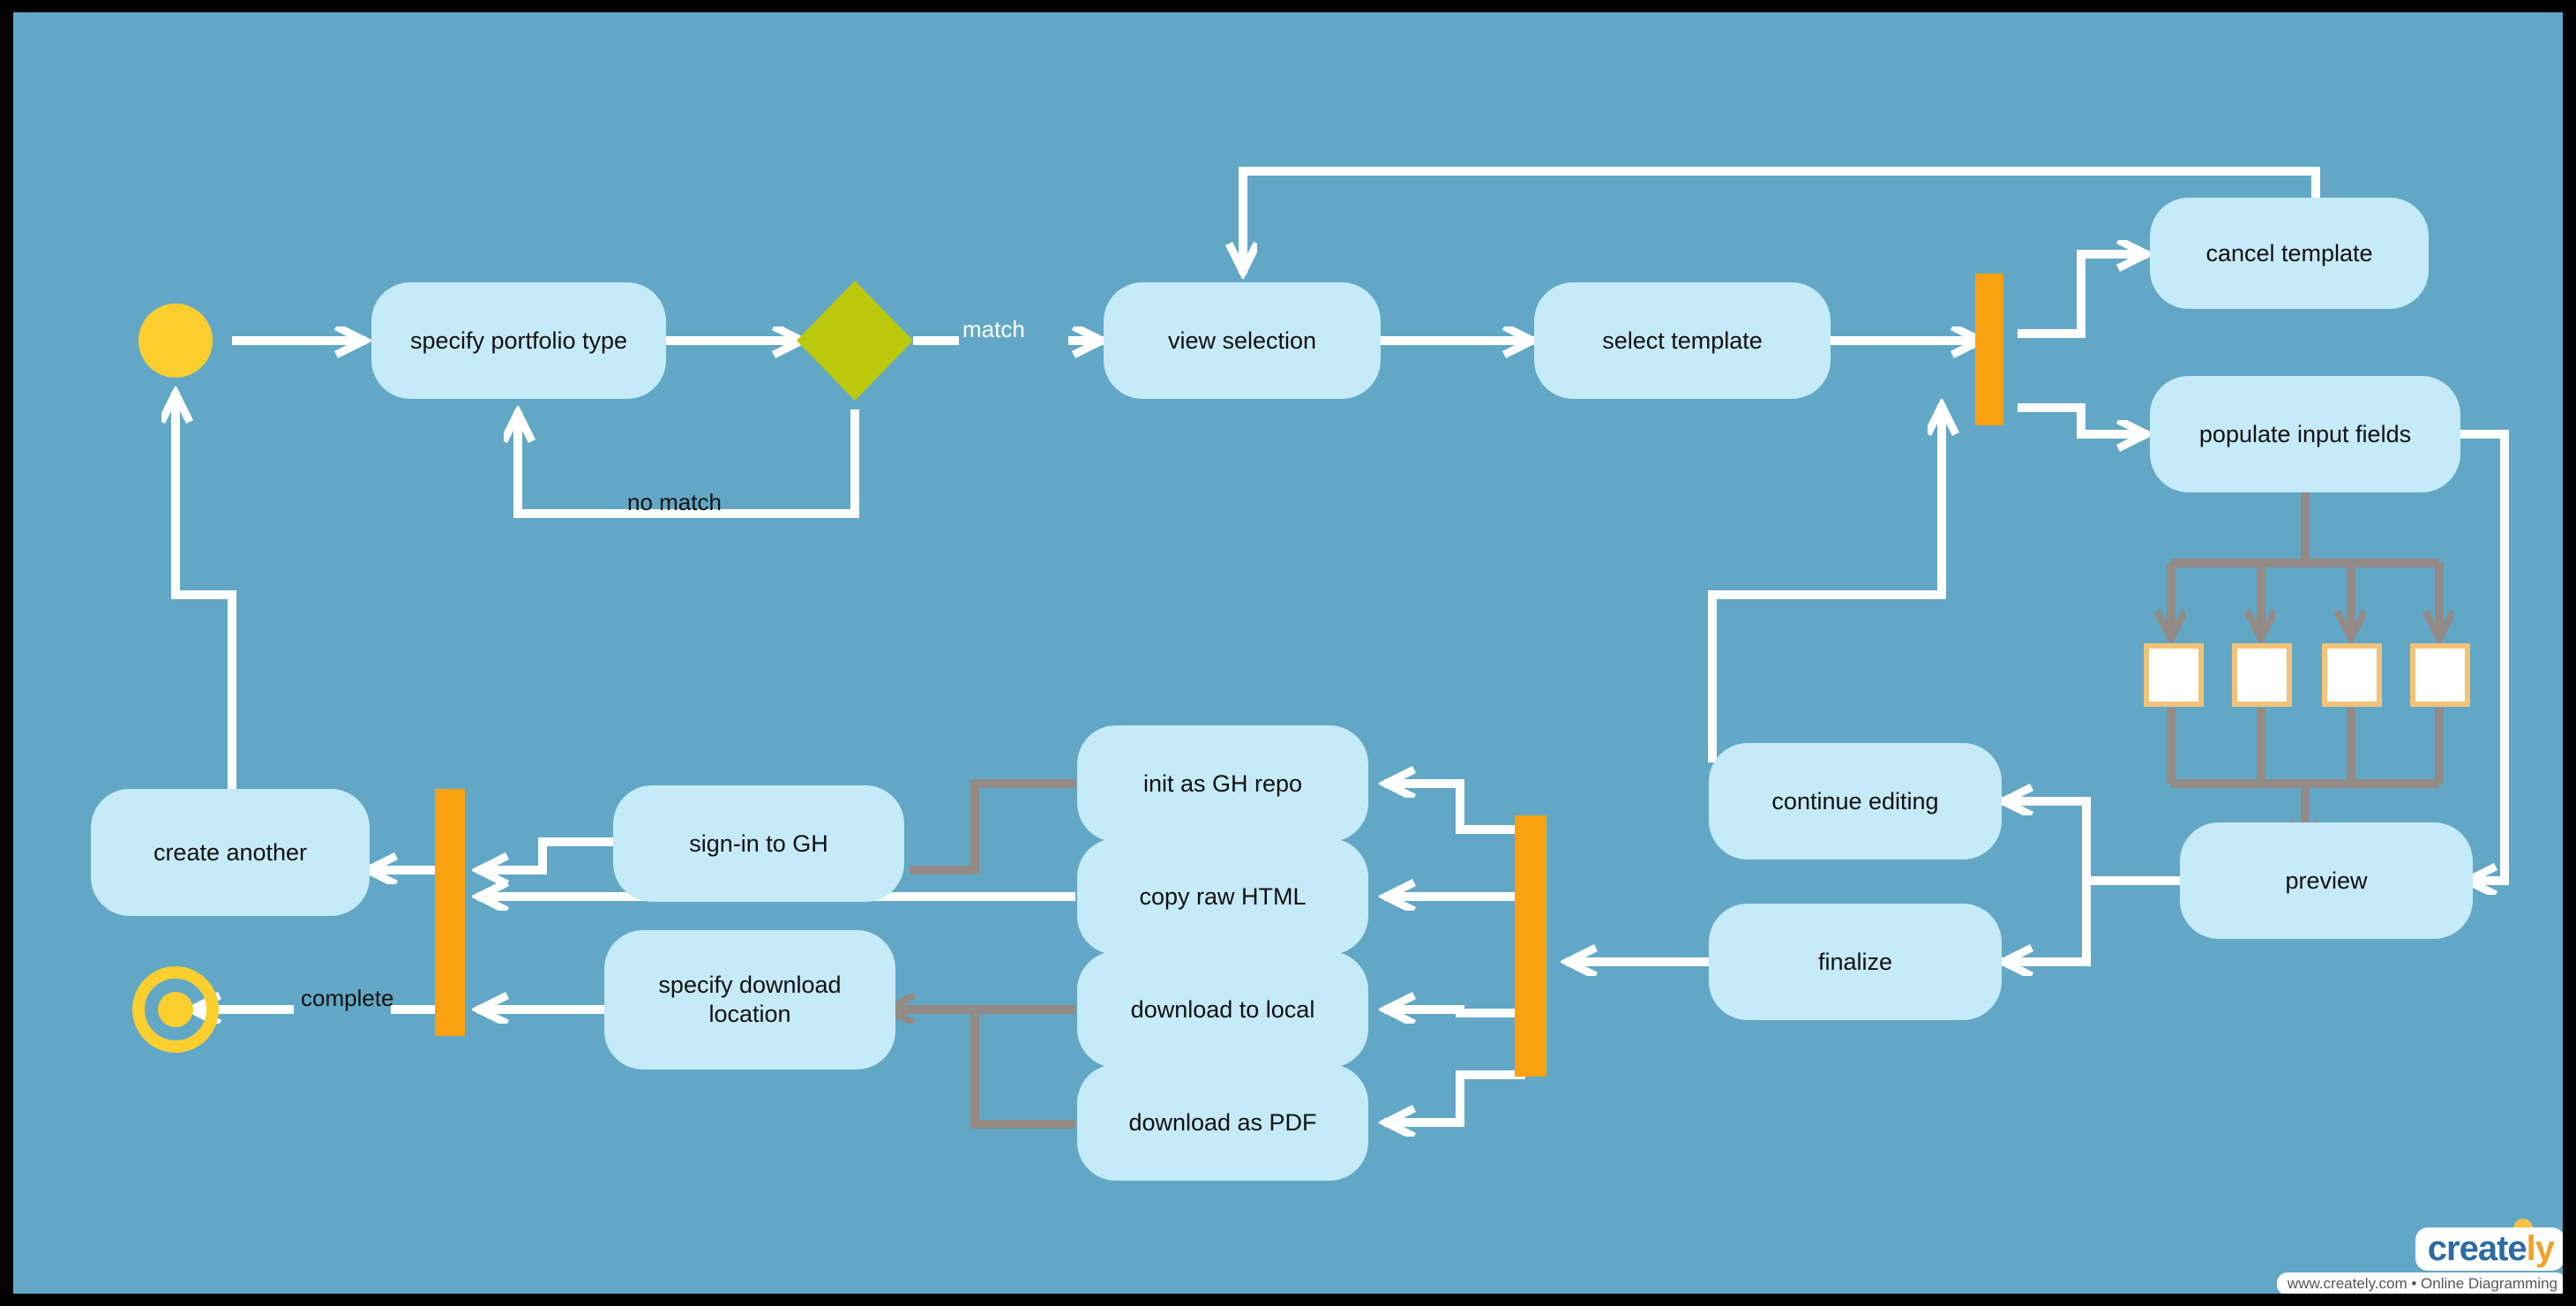 This screenshot has height=1306, width=2576. What do you see at coordinates (1683, 340) in the screenshot?
I see `action-select-template` at bounding box center [1683, 340].